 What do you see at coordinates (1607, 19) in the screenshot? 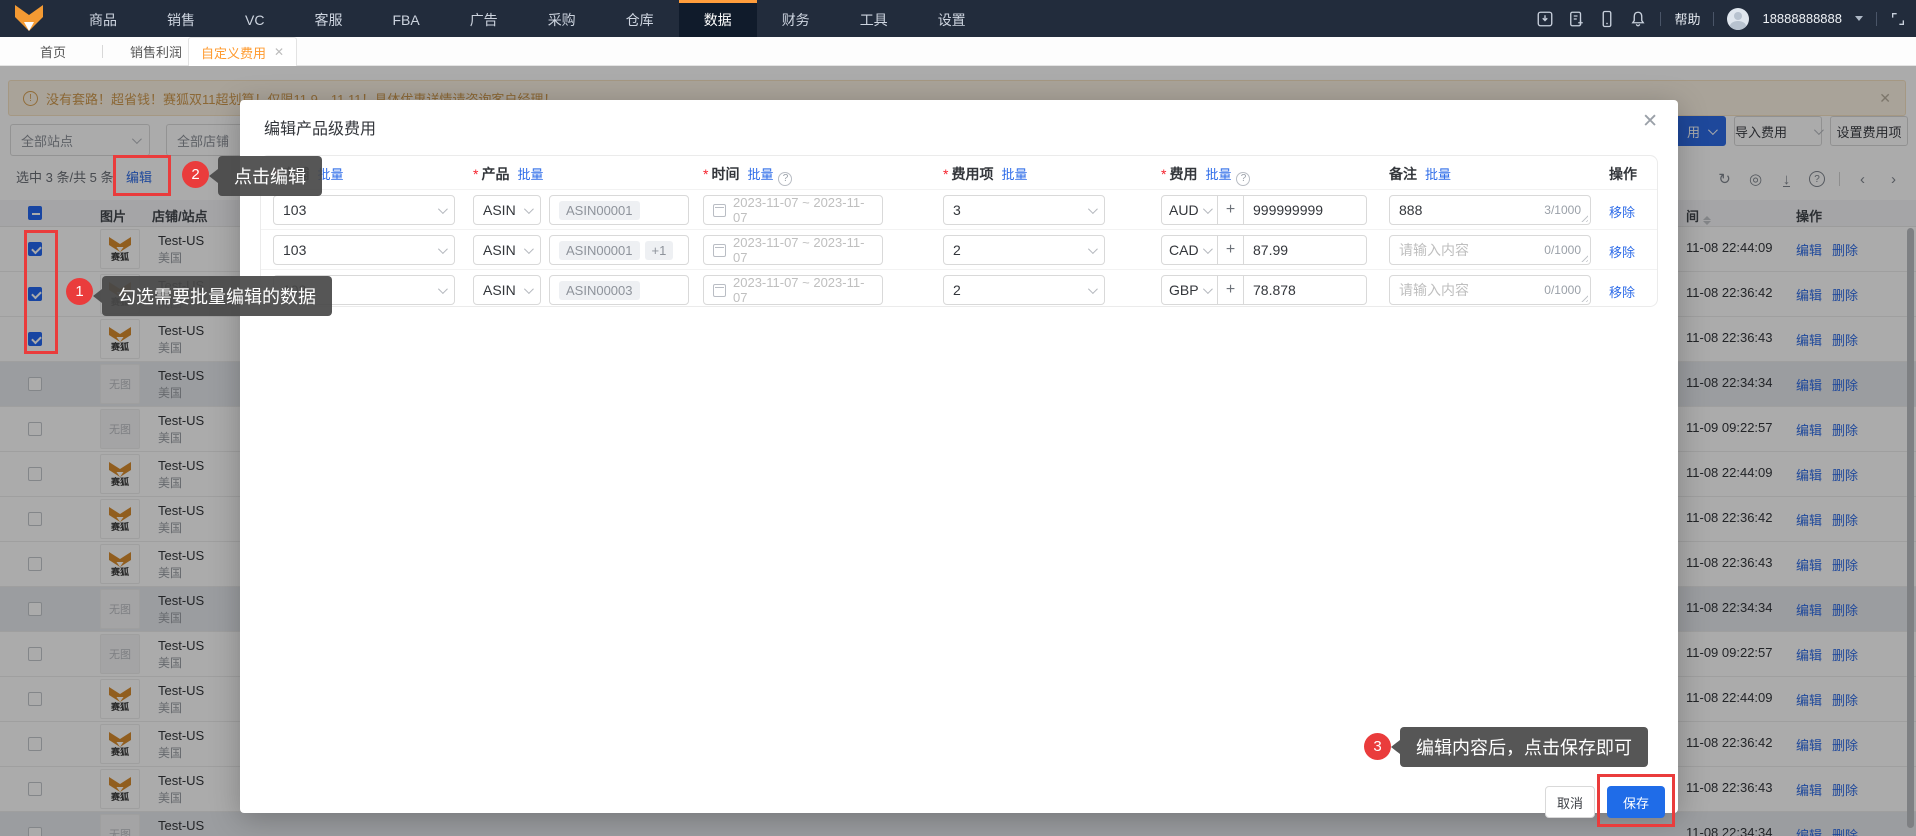
I see `mobile-icon` at bounding box center [1607, 19].